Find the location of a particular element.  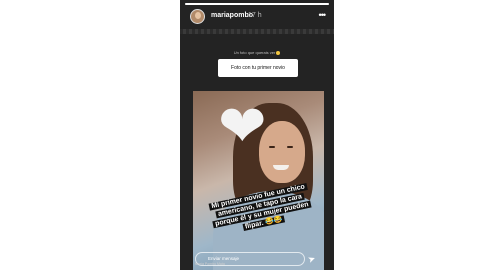

torn-paper-divider is located at coordinates (257, 31).